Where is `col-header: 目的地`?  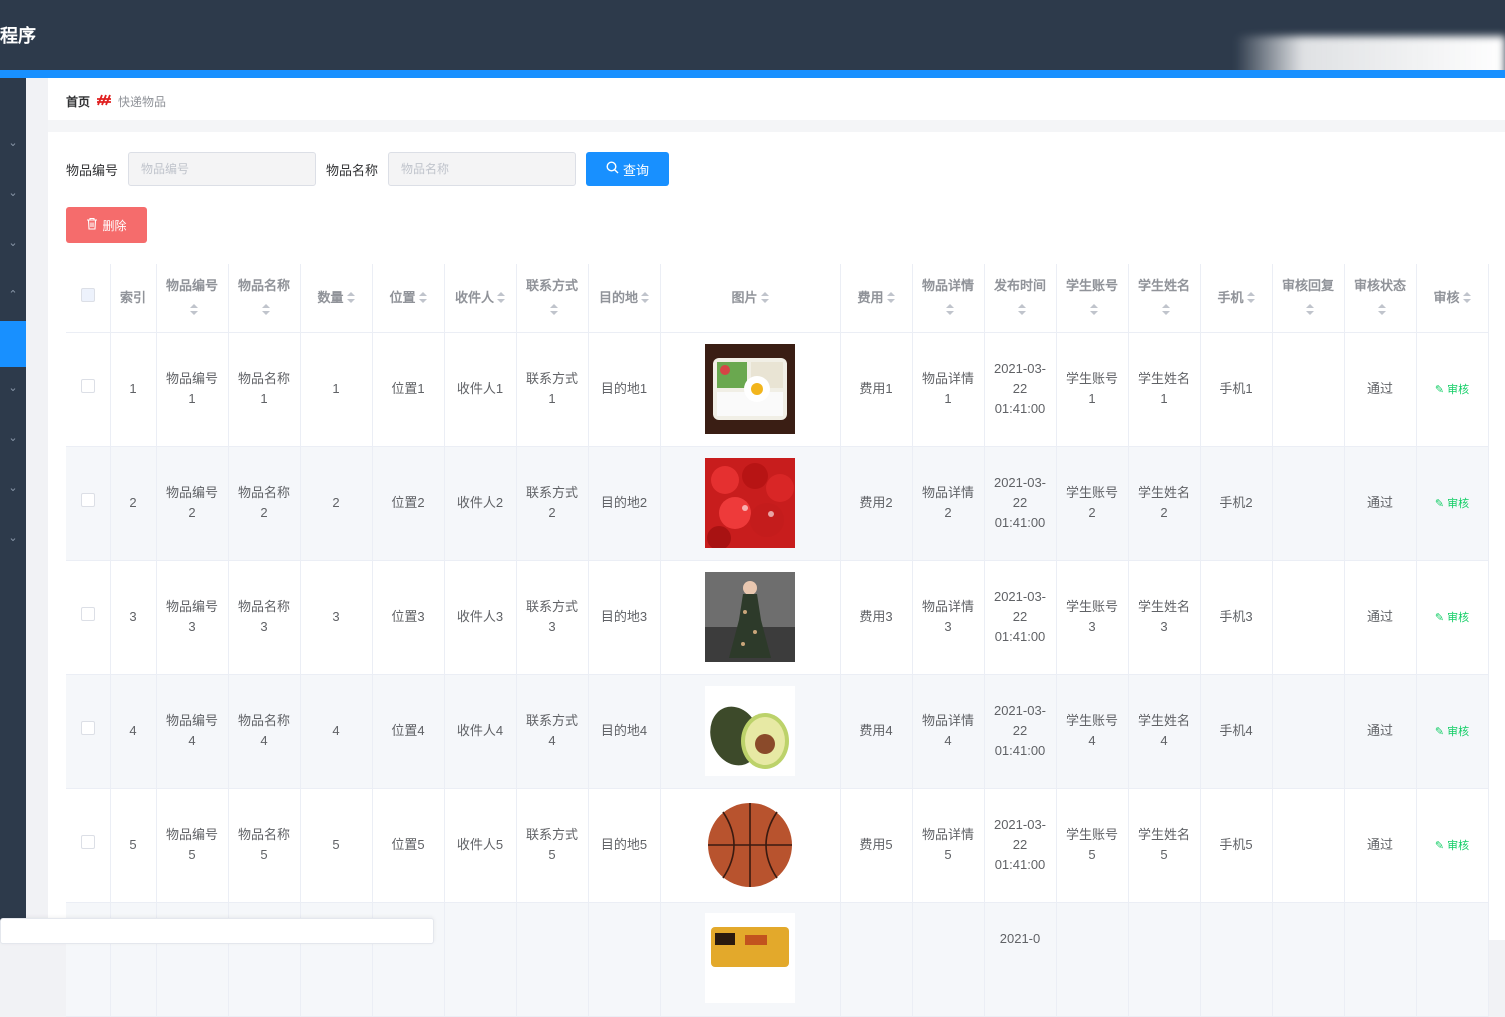 col-header: 目的地 is located at coordinates (624, 298).